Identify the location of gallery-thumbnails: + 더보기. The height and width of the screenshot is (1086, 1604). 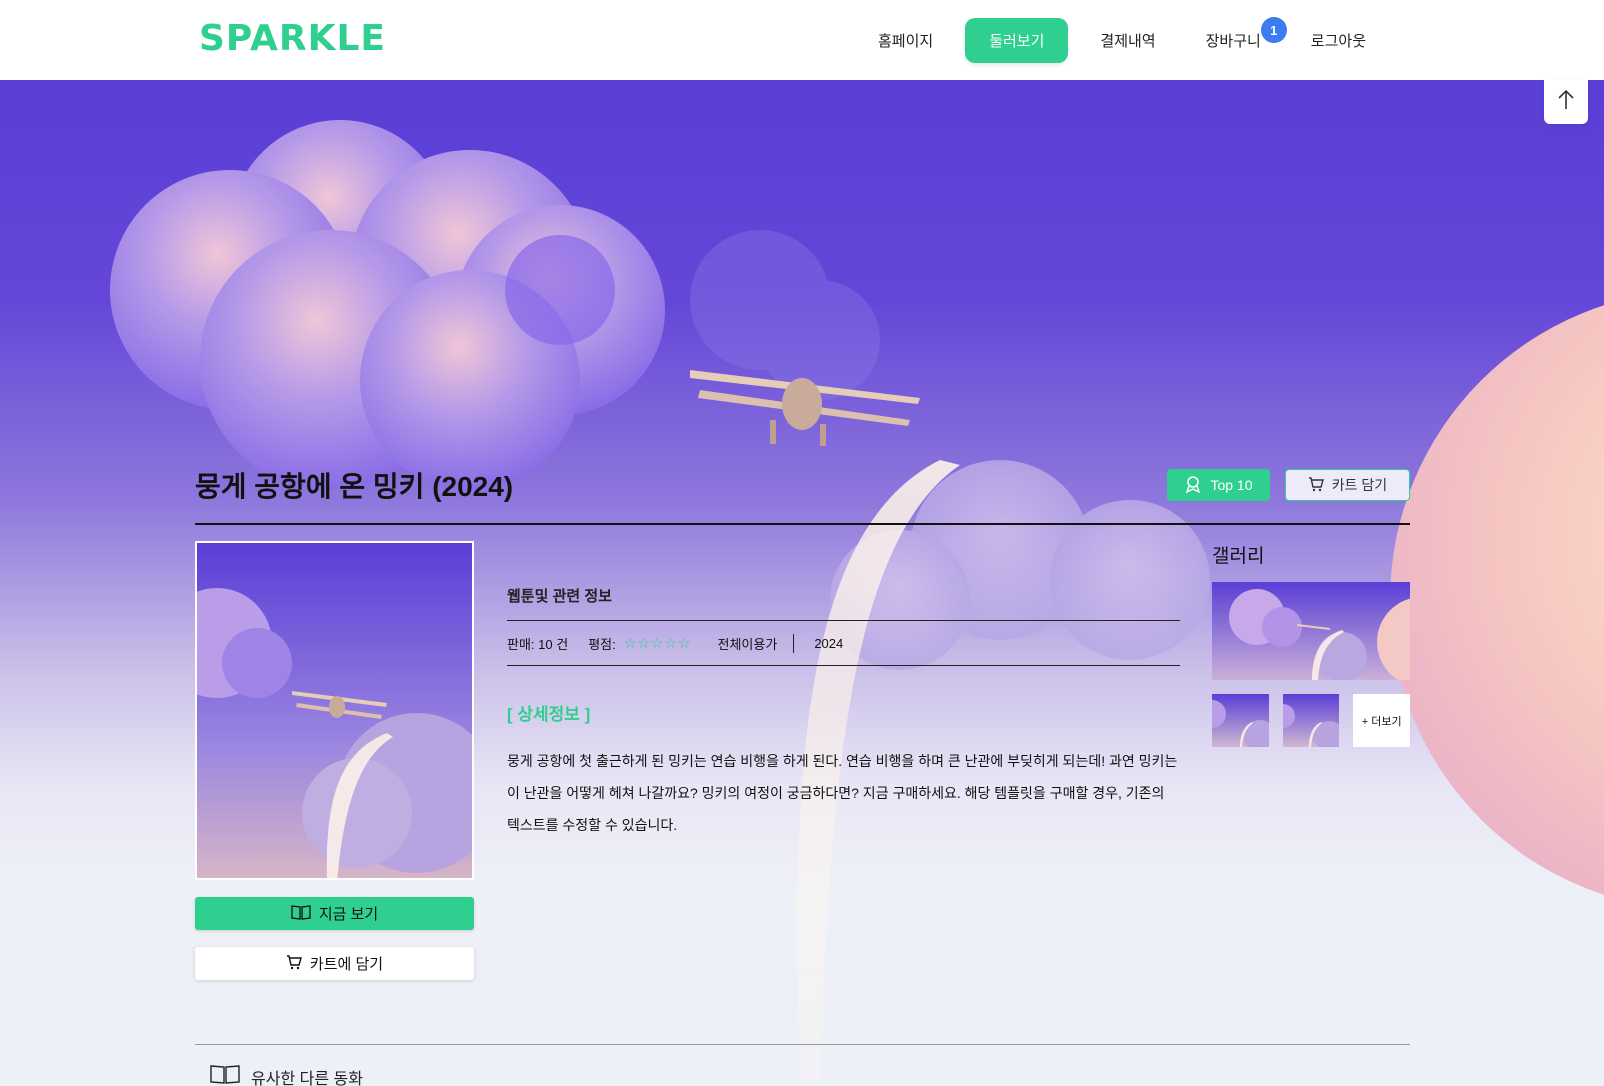
(1311, 720).